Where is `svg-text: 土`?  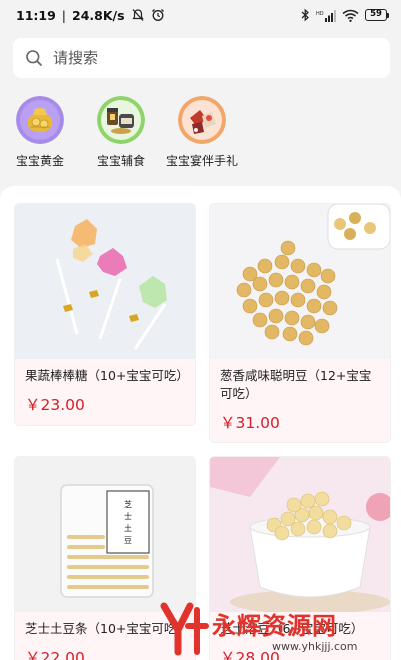 svg-text: 土 is located at coordinates (128, 528).